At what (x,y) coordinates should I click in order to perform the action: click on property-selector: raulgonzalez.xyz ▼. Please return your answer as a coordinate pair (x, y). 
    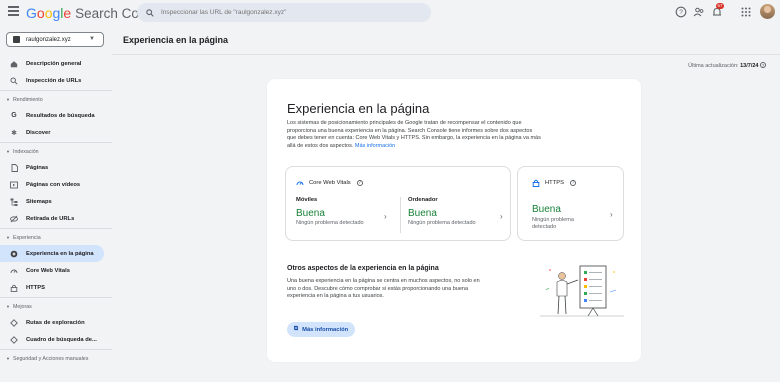
    Looking at the image, I should click on (55, 39).